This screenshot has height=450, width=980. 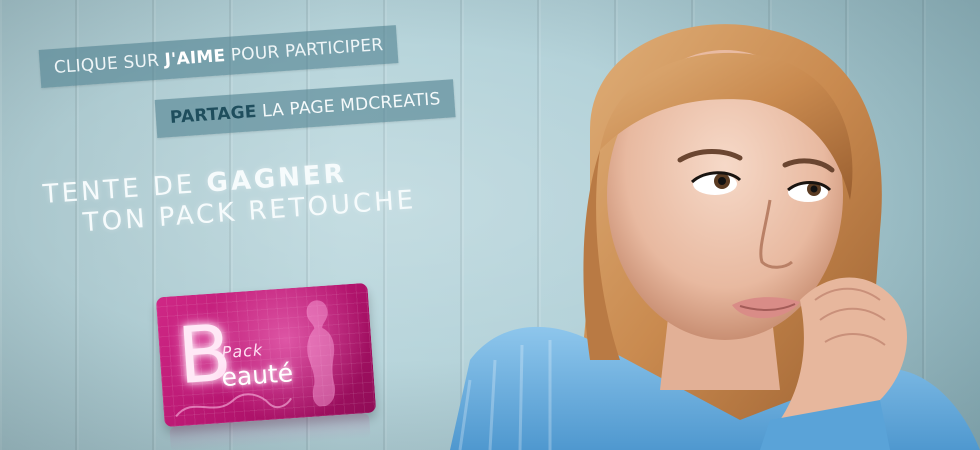 What do you see at coordinates (321, 353) in the screenshot?
I see `woman-silhouette-icon` at bounding box center [321, 353].